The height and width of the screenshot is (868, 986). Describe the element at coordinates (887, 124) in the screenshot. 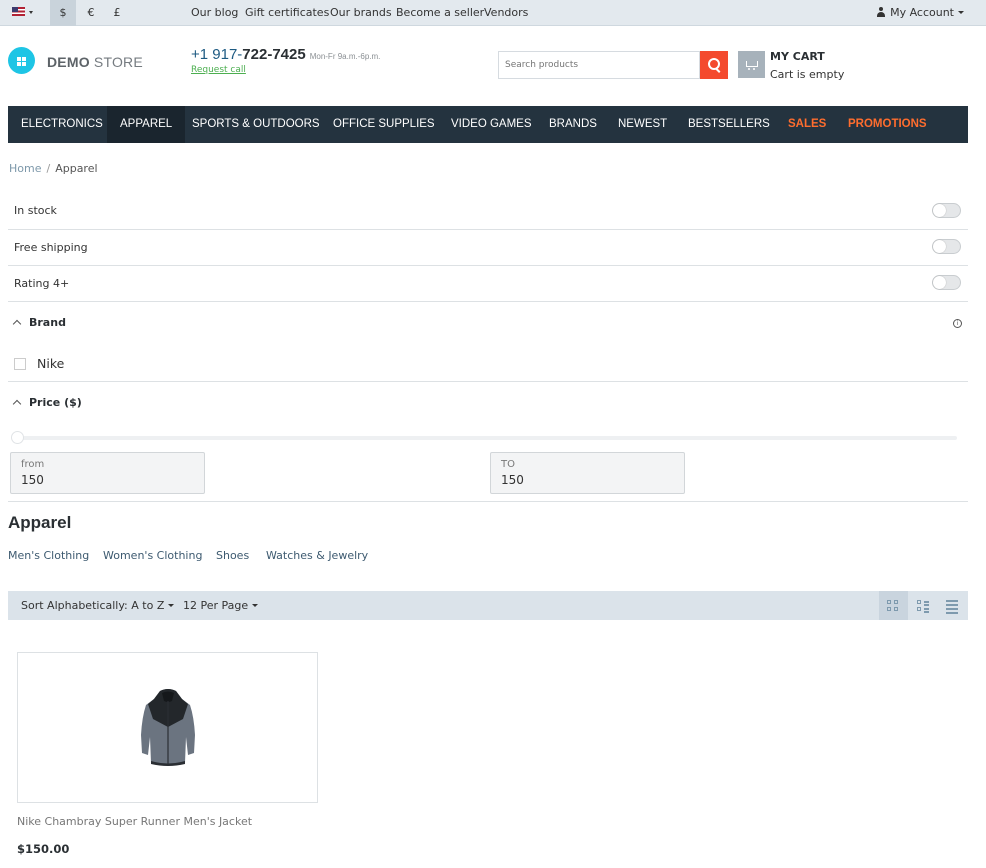

I see `nav-promotions: PROMOTIONS` at that location.